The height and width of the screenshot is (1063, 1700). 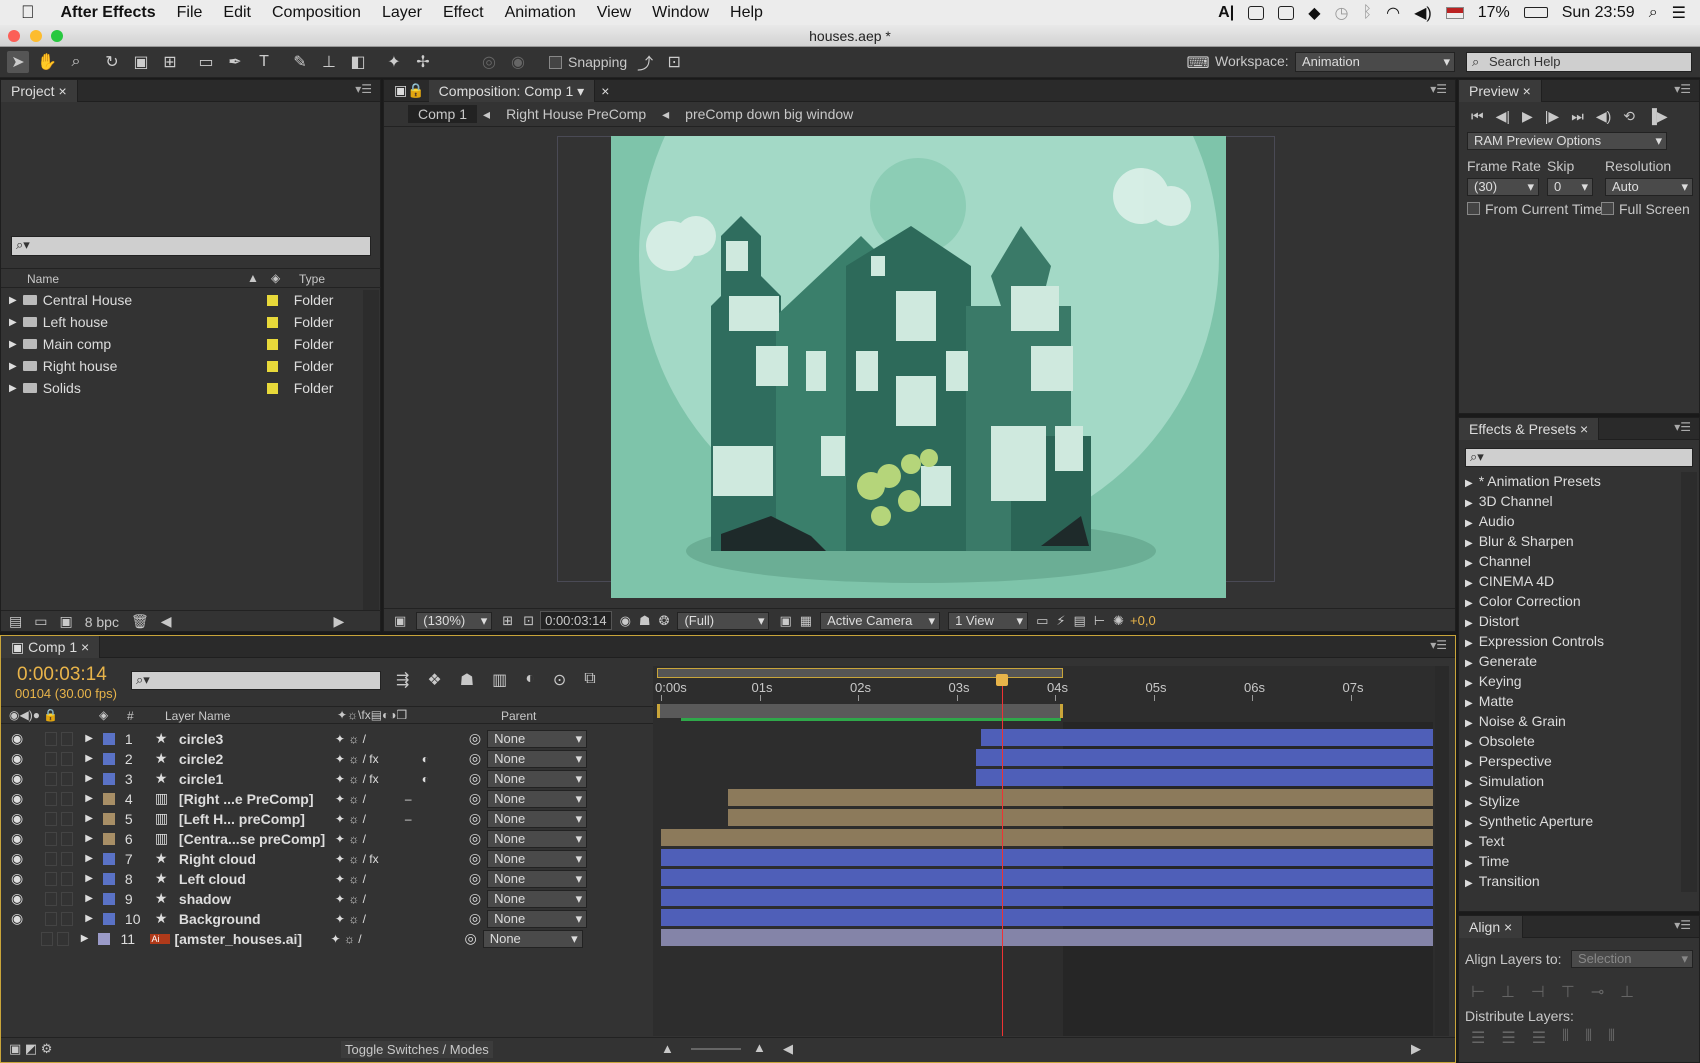 What do you see at coordinates (769, 114) in the screenshot?
I see `breadcrumb-precomp: preComp down big window` at bounding box center [769, 114].